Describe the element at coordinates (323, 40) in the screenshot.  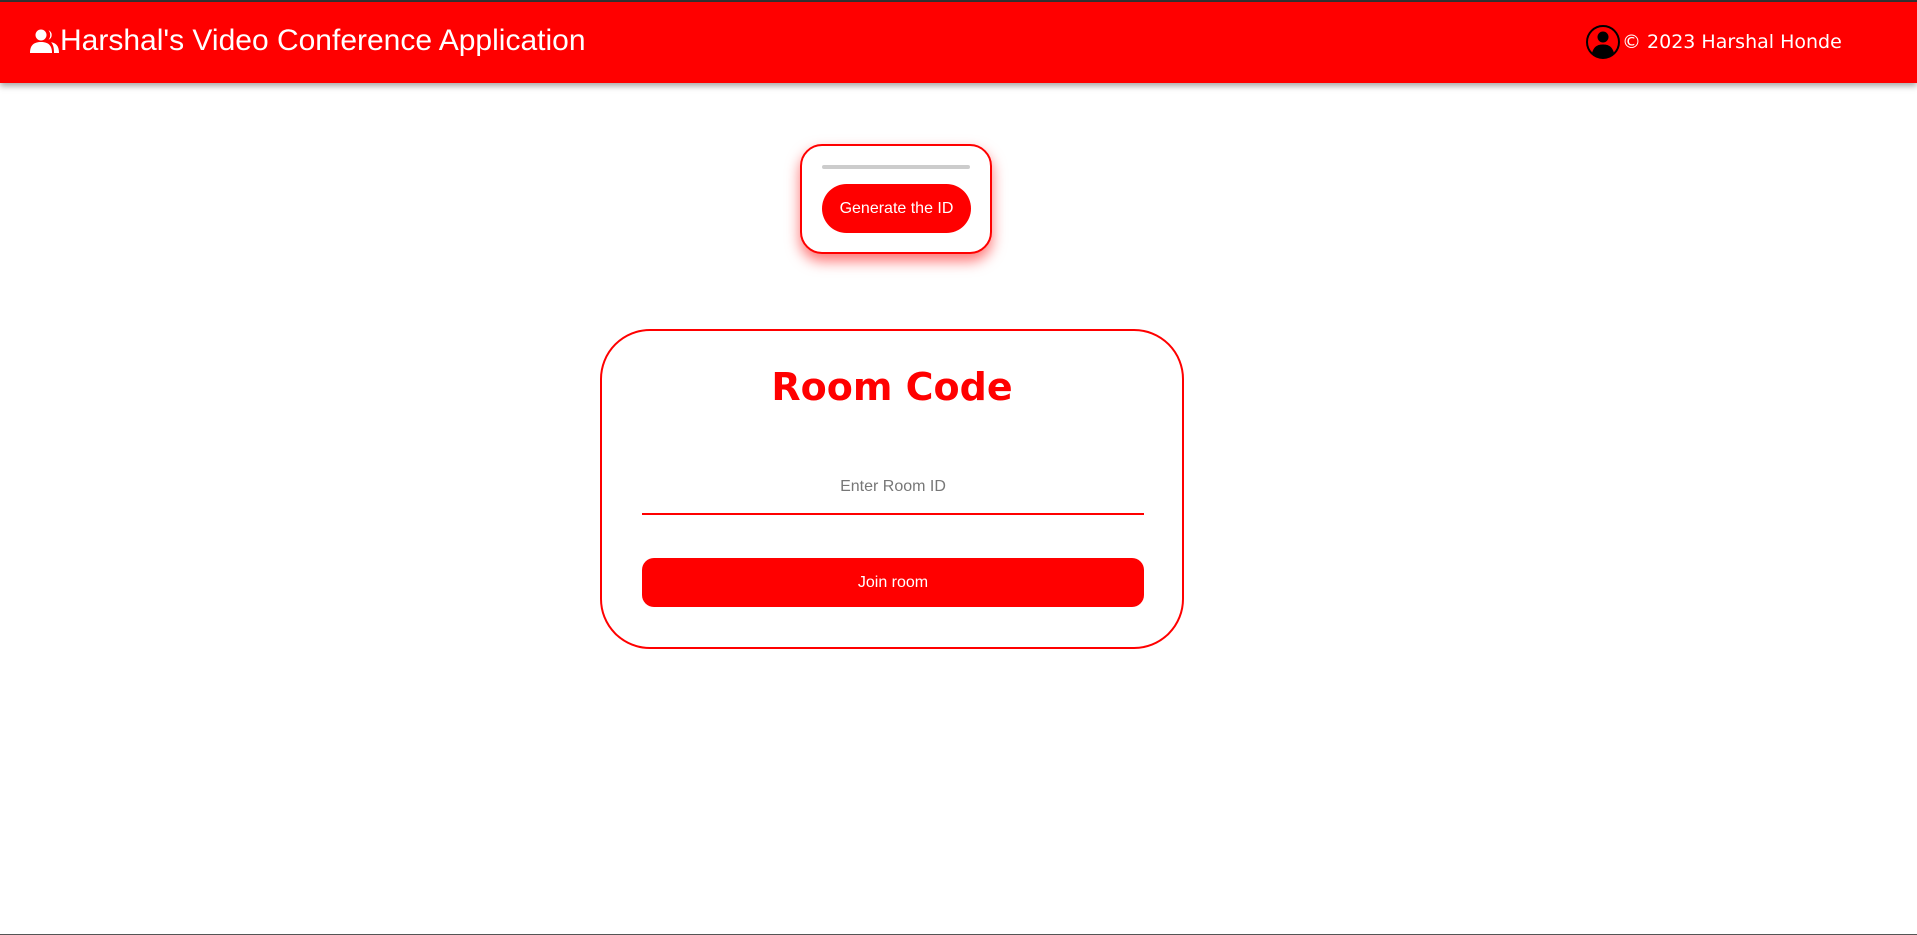
I see `app-title: Harshal's Video Conference Application` at that location.